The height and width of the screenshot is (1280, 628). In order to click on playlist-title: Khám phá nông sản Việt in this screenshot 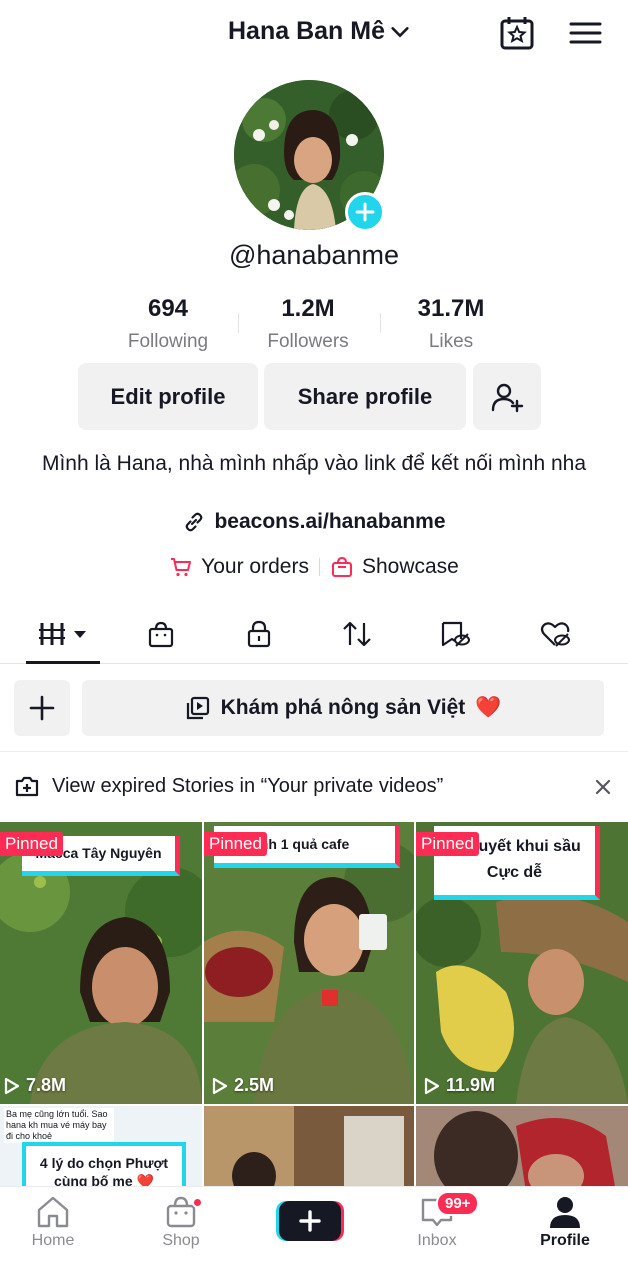, I will do `click(343, 707)`.